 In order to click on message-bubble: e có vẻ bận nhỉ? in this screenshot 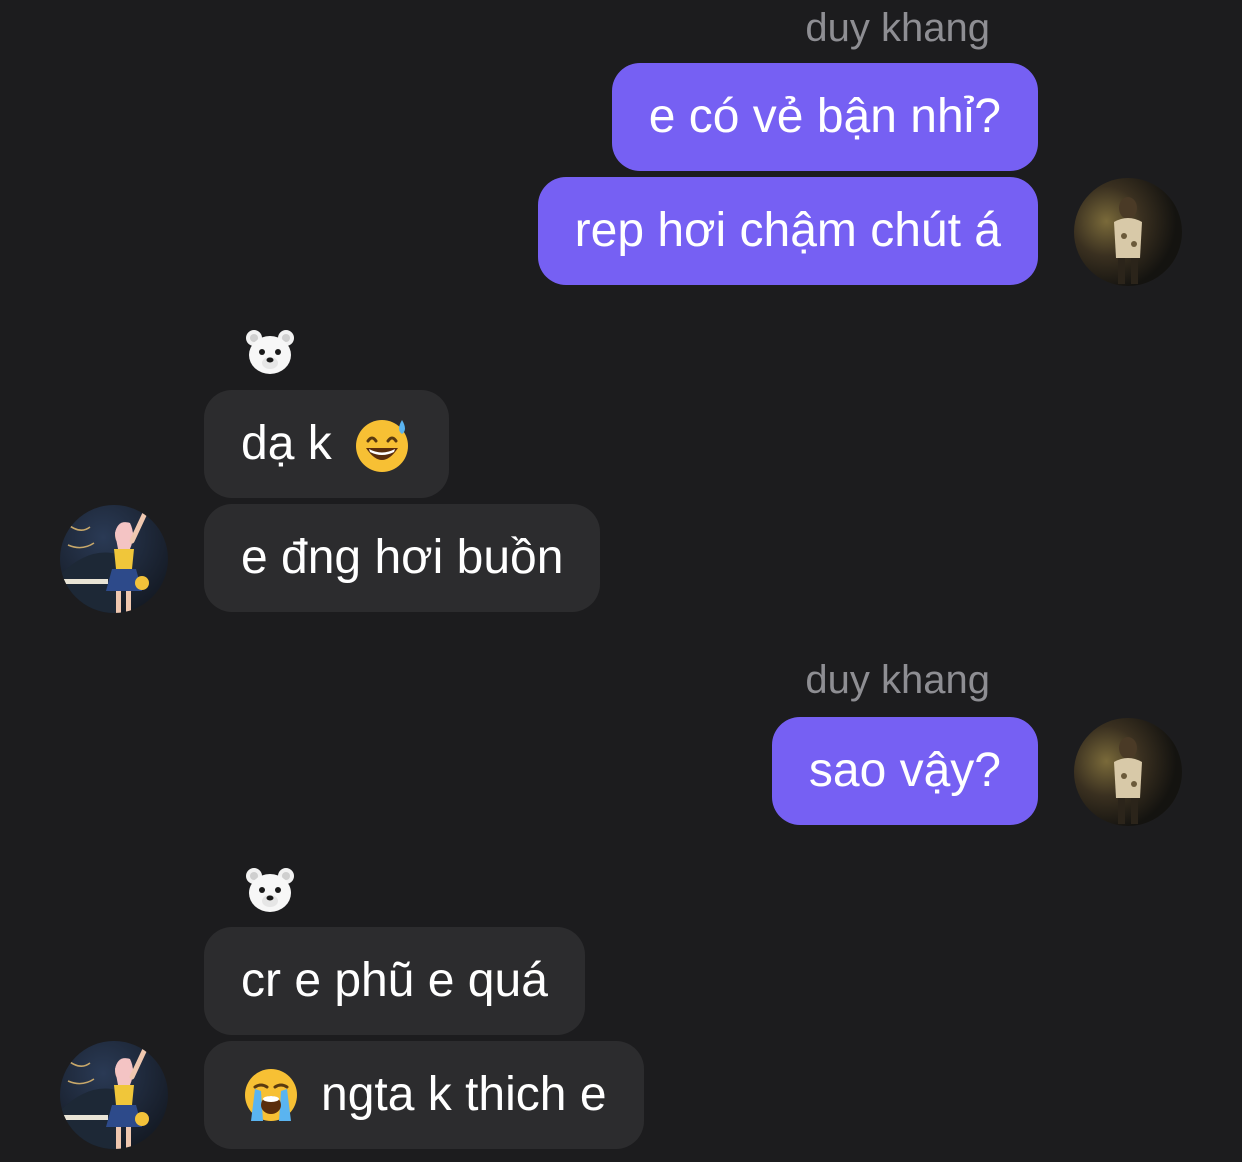, I will do `click(824, 117)`.